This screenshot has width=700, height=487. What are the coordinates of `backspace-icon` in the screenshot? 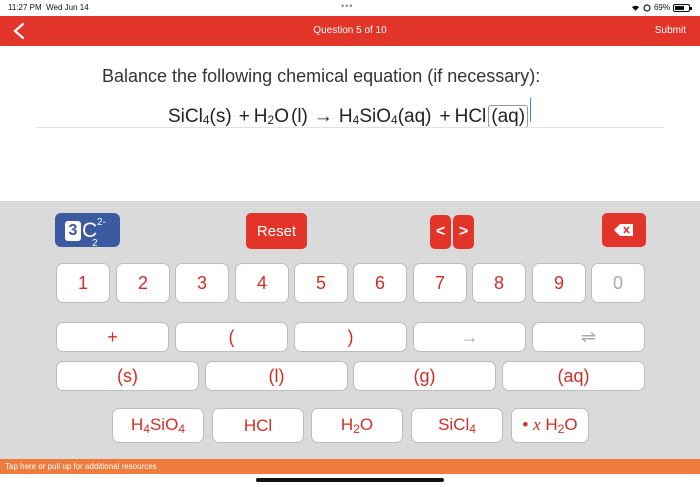 It's located at (623, 230).